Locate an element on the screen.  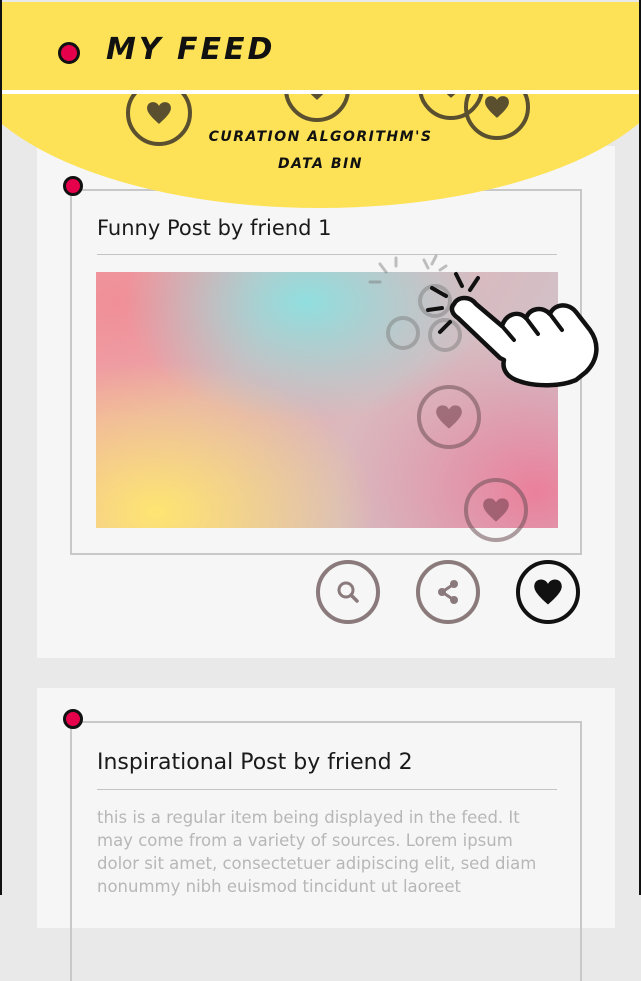
share-icon is located at coordinates (448, 592).